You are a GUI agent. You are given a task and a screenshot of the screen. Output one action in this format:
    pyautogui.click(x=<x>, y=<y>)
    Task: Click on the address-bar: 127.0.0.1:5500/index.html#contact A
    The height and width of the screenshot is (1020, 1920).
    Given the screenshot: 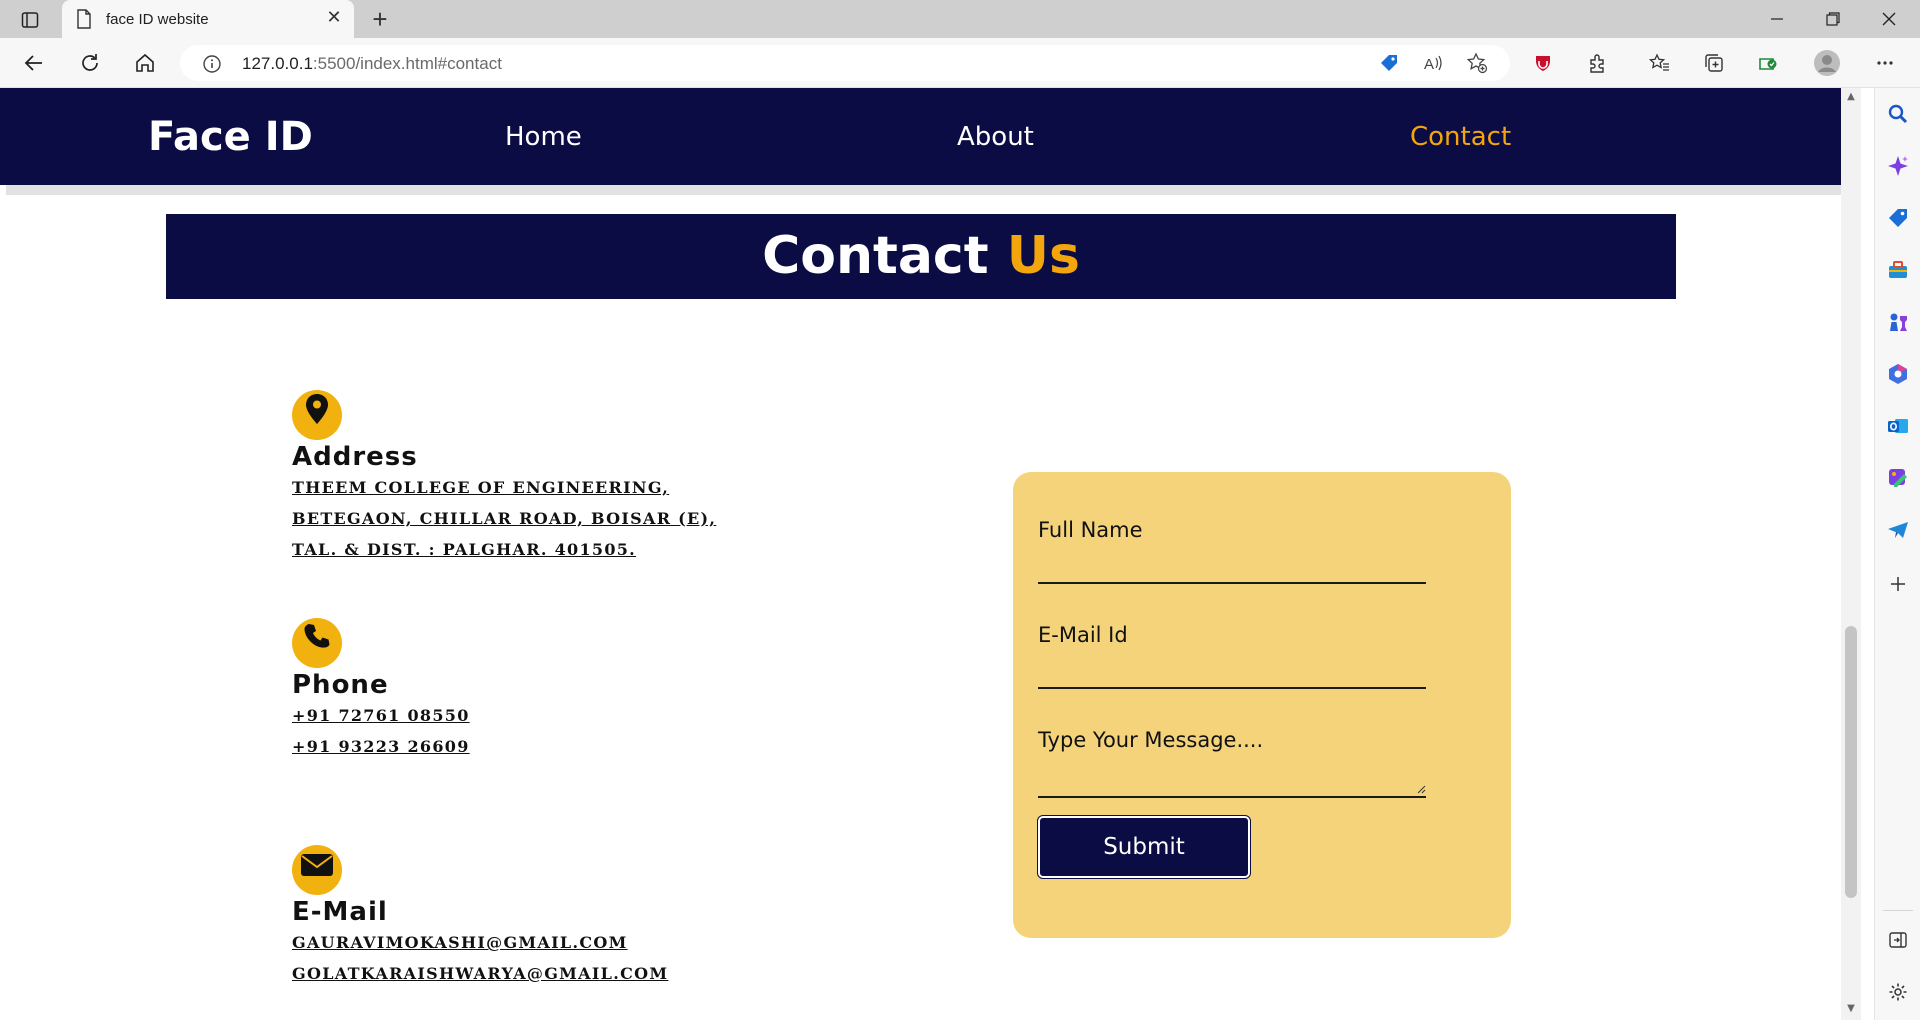 What is the action you would take?
    pyautogui.click(x=845, y=63)
    